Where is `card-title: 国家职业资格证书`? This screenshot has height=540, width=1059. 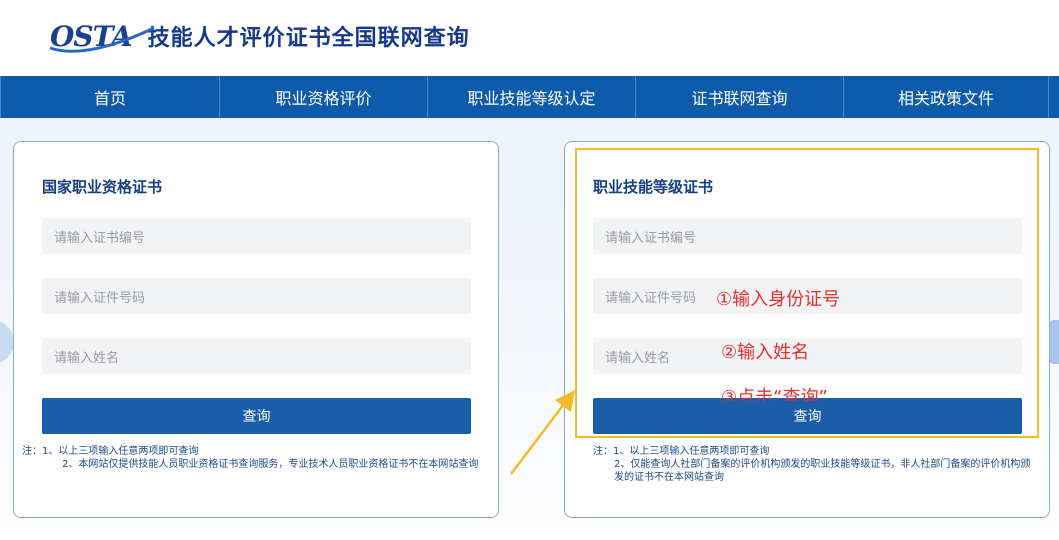 card-title: 国家职业资格证书 is located at coordinates (102, 187).